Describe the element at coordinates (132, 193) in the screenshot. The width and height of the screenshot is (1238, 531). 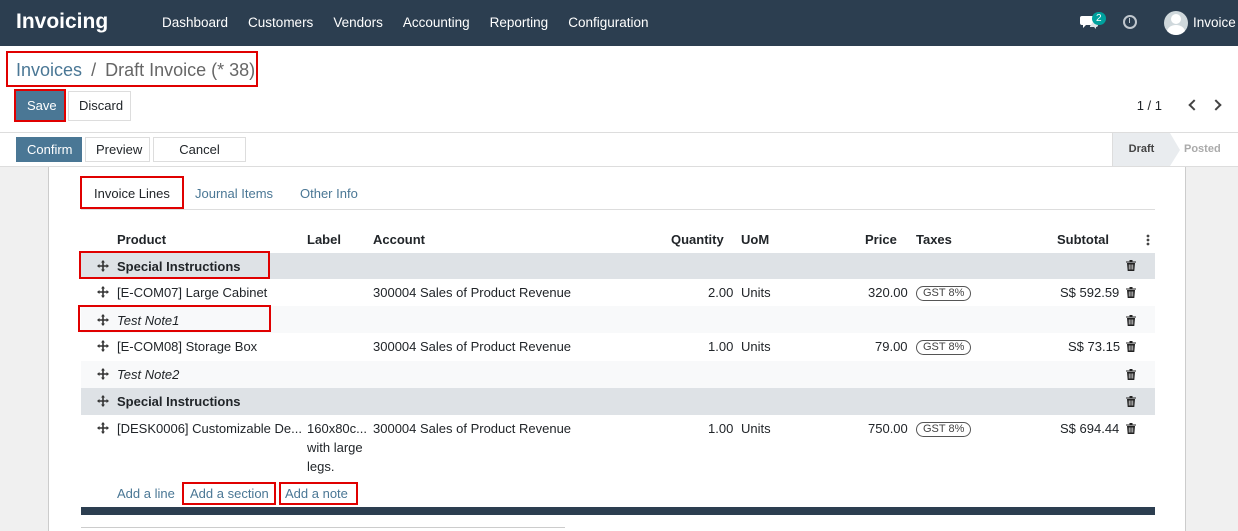
I see `tab-invoice-lines: Invoice Lines` at that location.